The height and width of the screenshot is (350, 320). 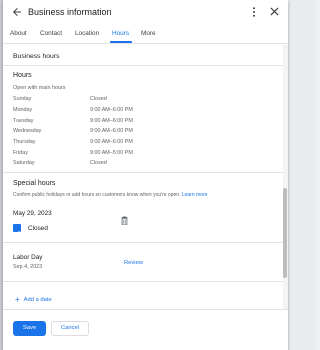 I want to click on add-date-label: Add a date, so click(x=37, y=300).